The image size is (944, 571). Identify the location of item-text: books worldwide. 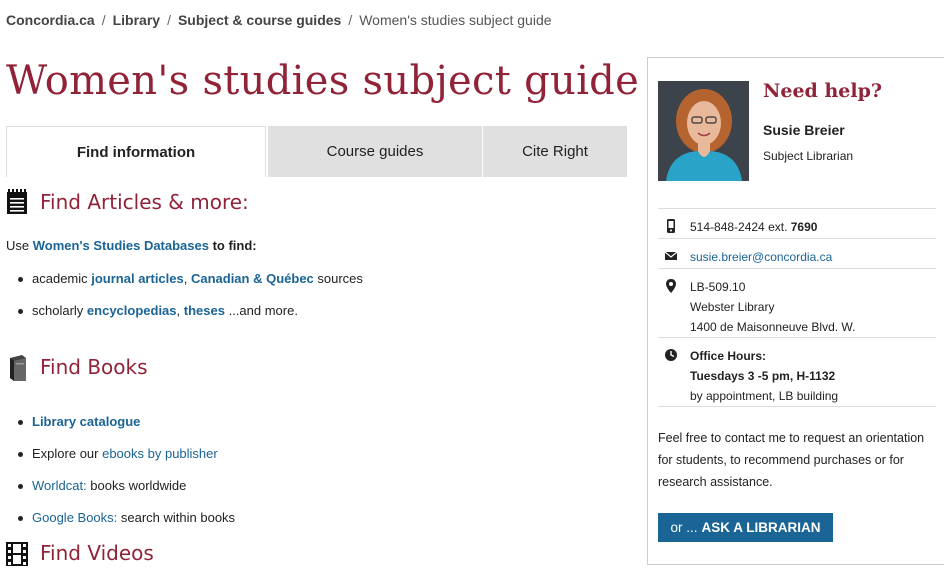
(136, 485).